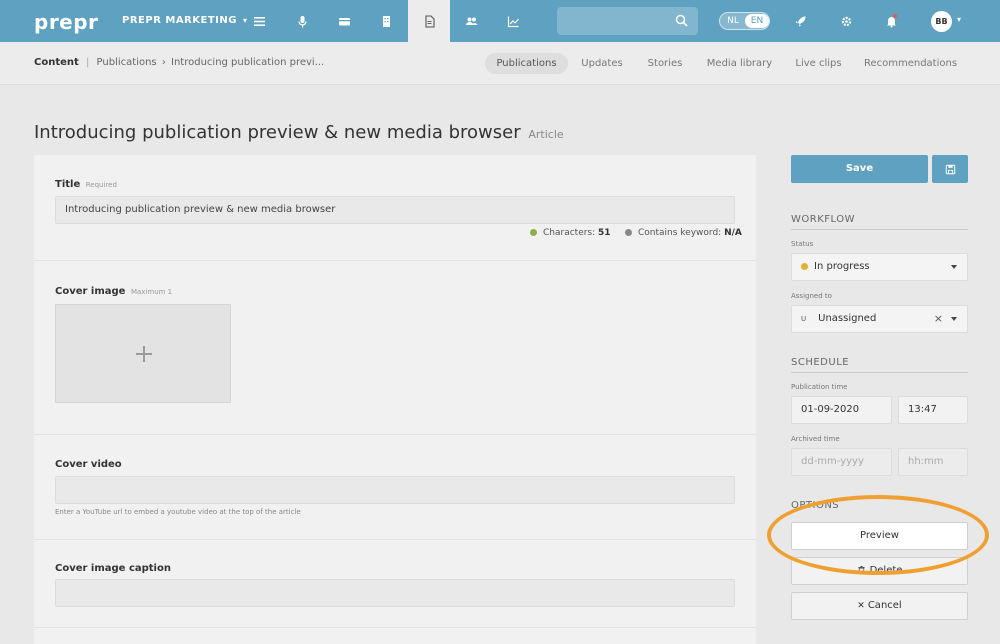  I want to click on cover-video-label: Cover video, so click(88, 464).